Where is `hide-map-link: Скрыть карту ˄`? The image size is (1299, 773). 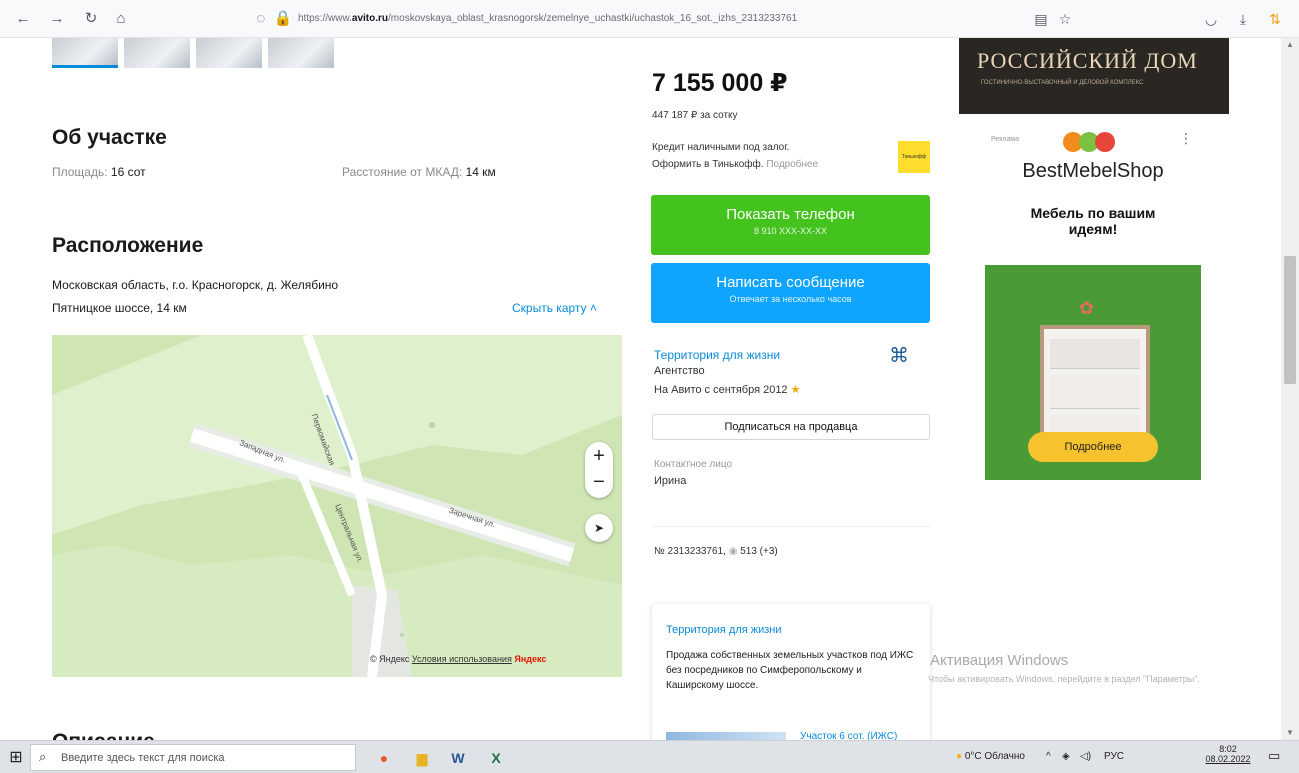 hide-map-link: Скрыть карту ˄ is located at coordinates (554, 308).